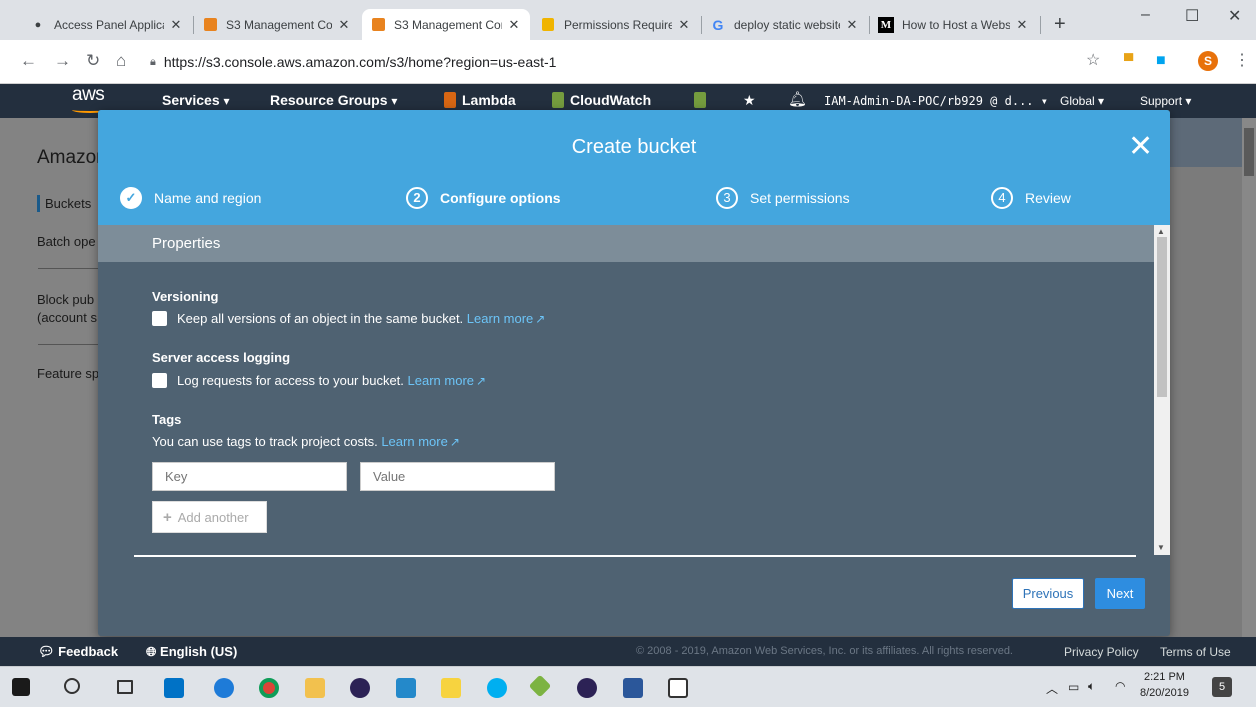  I want to click on aws-cube-icon, so click(378, 25).